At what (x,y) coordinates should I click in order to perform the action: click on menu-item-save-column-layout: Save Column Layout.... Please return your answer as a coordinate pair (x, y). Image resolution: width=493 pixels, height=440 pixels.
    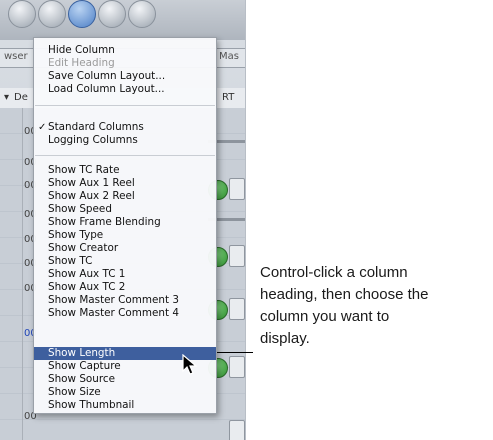
    Looking at the image, I should click on (125, 76).